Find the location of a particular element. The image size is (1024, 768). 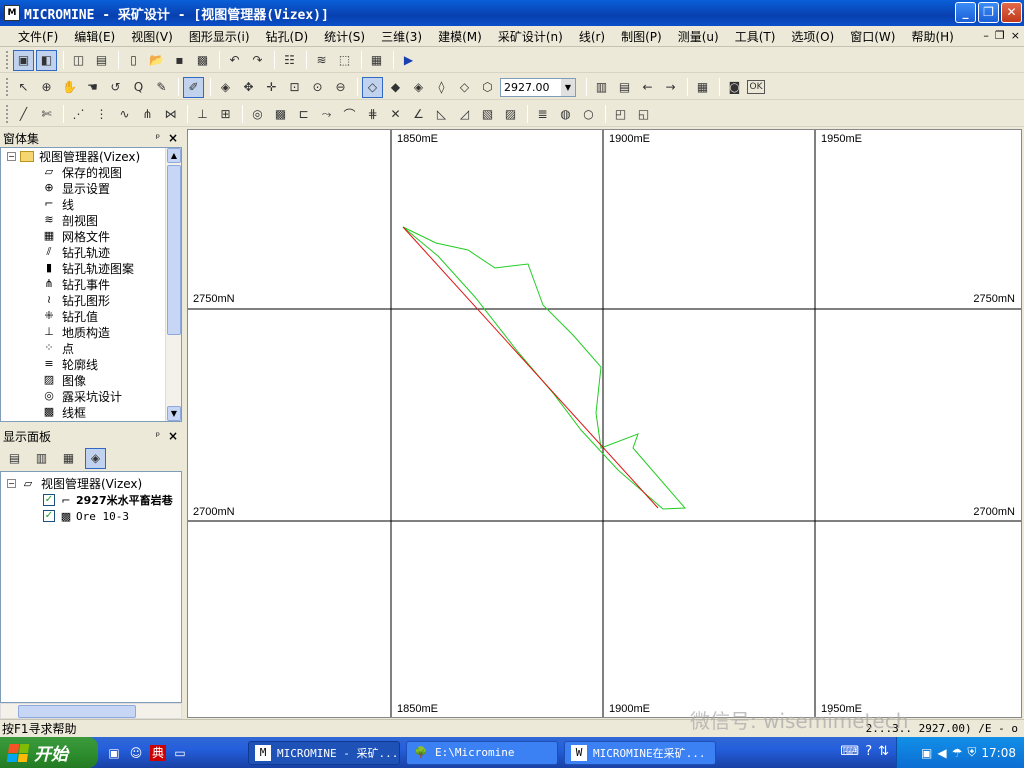

tree-item: ≀ 钻孔图形 is located at coordinates (91, 300).